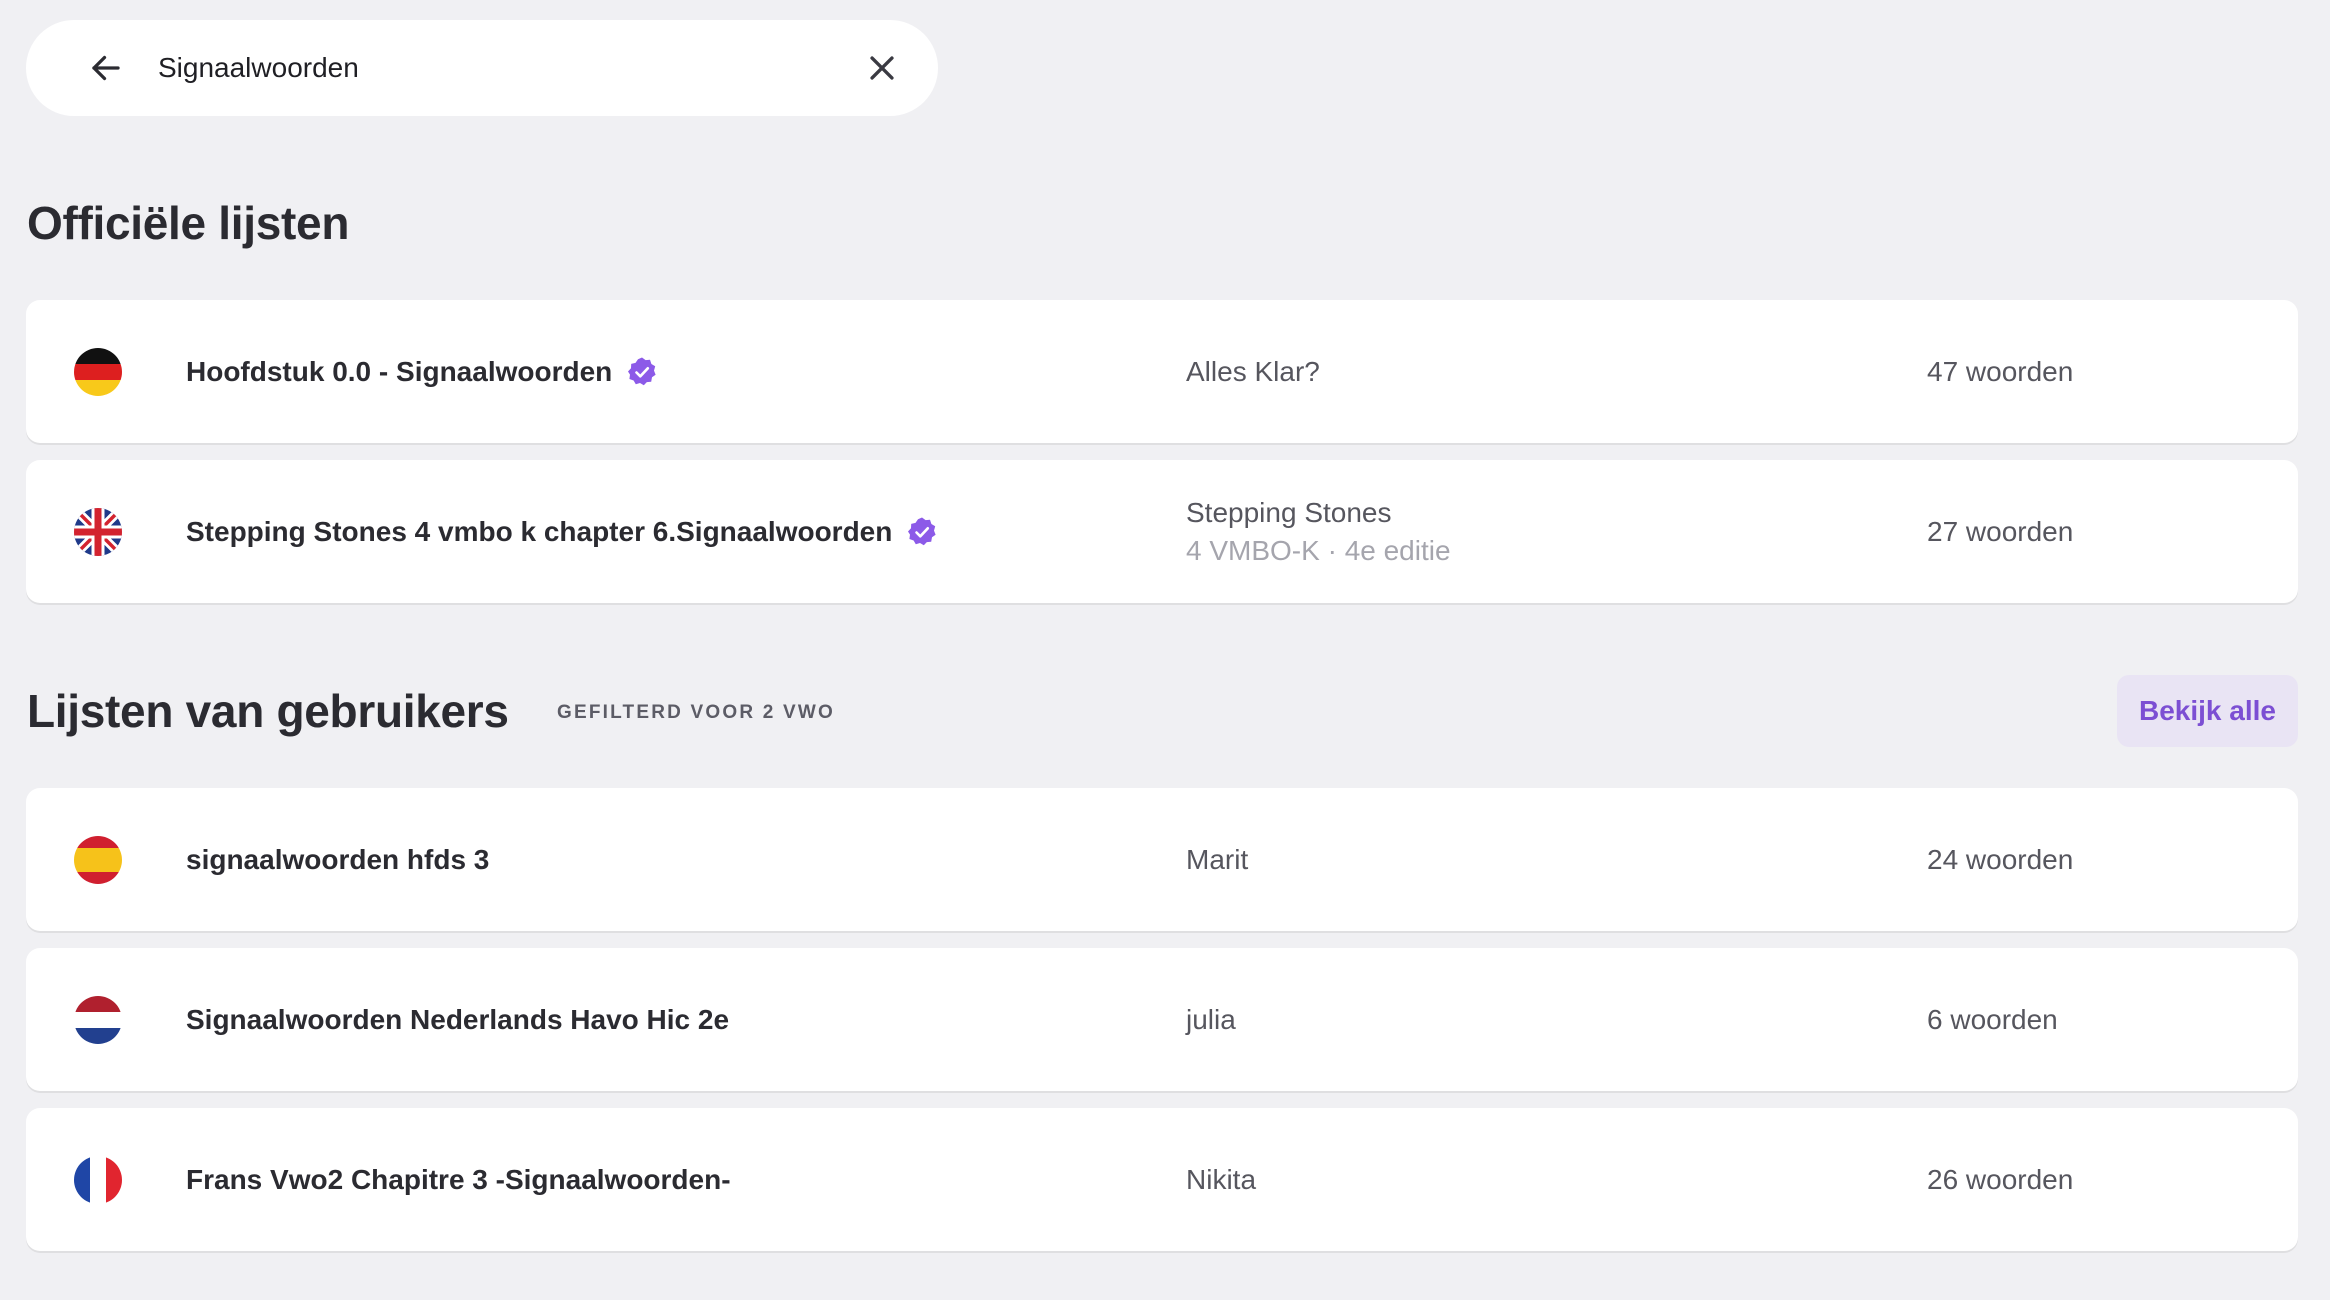 The height and width of the screenshot is (1300, 2330). I want to click on search-input: Signaalwoorden, so click(509, 68).